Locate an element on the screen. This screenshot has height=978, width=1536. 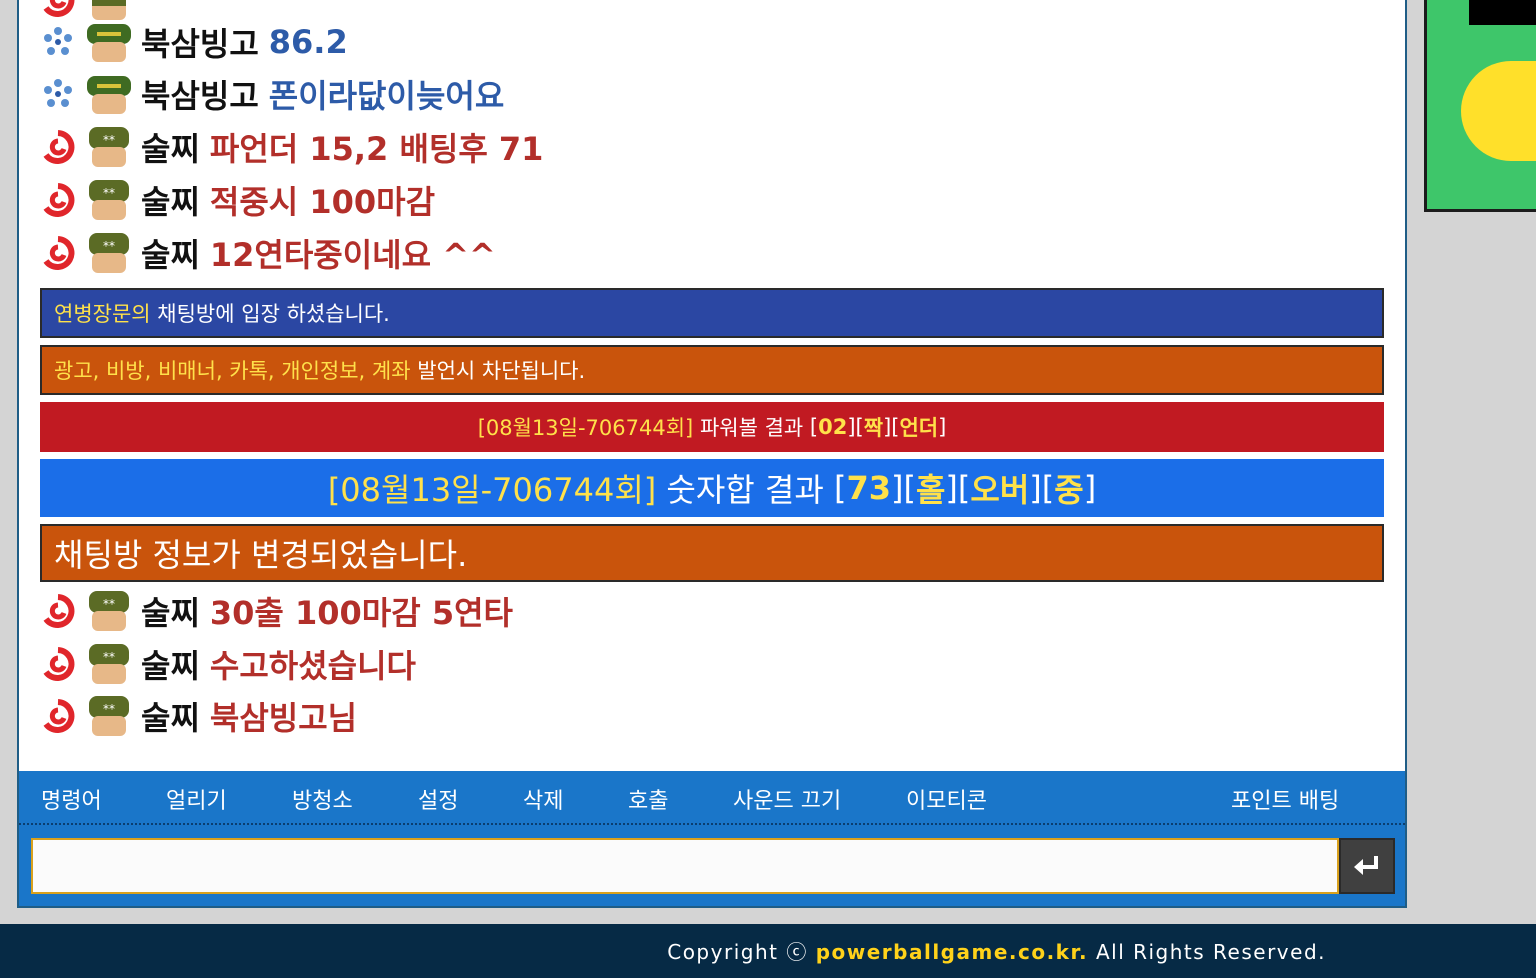
send-button is located at coordinates (1367, 866).